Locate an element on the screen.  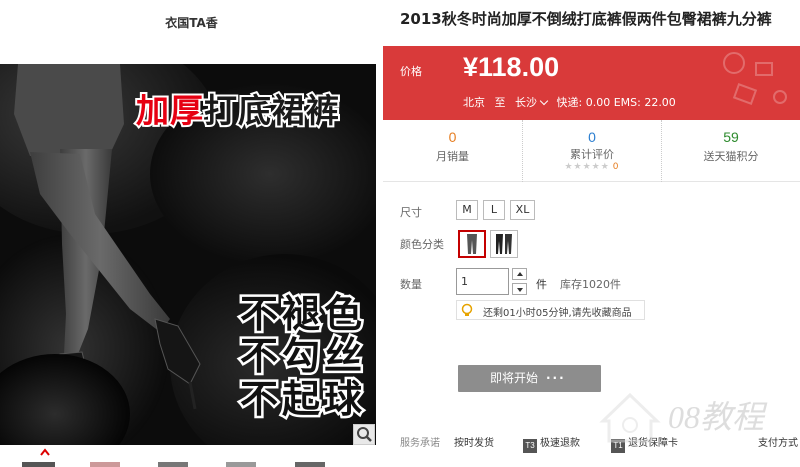
magnifier-icon is located at coordinates (364, 434).